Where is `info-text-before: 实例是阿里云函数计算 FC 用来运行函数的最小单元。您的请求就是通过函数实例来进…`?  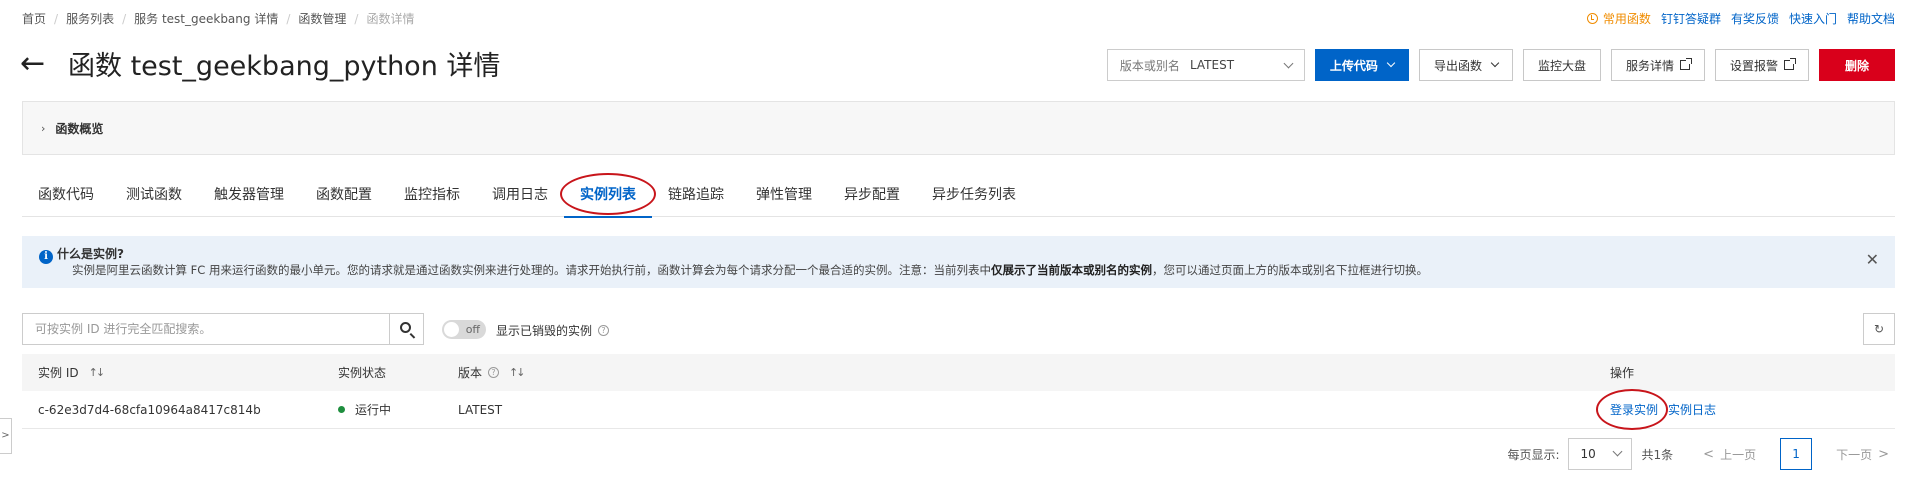
info-text-before: 实例是阿里云函数计算 FC 用来运行函数的最小单元。您的请求就是通过函数实例来进… is located at coordinates (531, 270).